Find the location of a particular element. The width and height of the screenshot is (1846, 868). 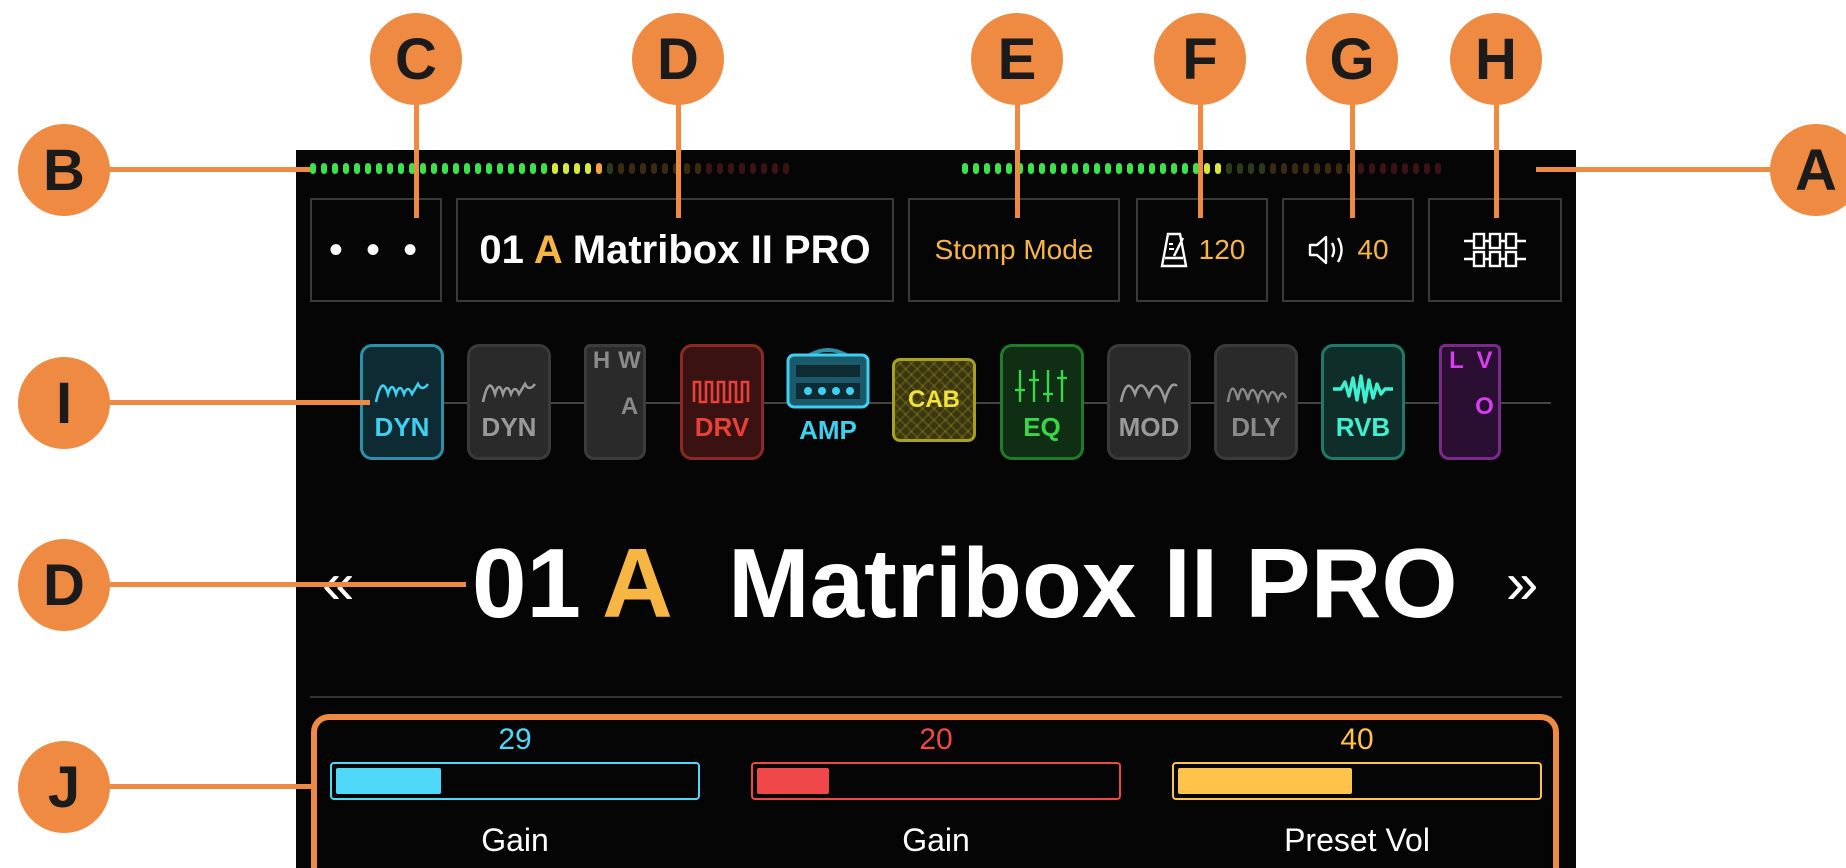

chain-block-amp: AMP is located at coordinates (828, 402).